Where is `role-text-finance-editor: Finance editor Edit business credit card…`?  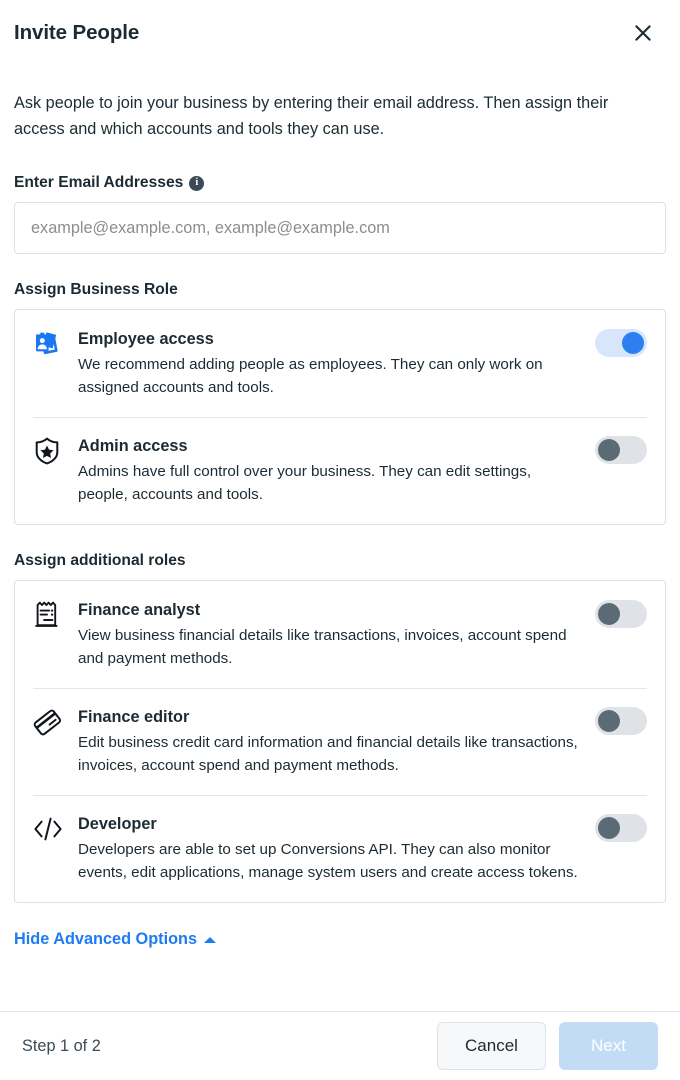 role-text-finance-editor: Finance editor Edit business credit card… is located at coordinates (336, 741).